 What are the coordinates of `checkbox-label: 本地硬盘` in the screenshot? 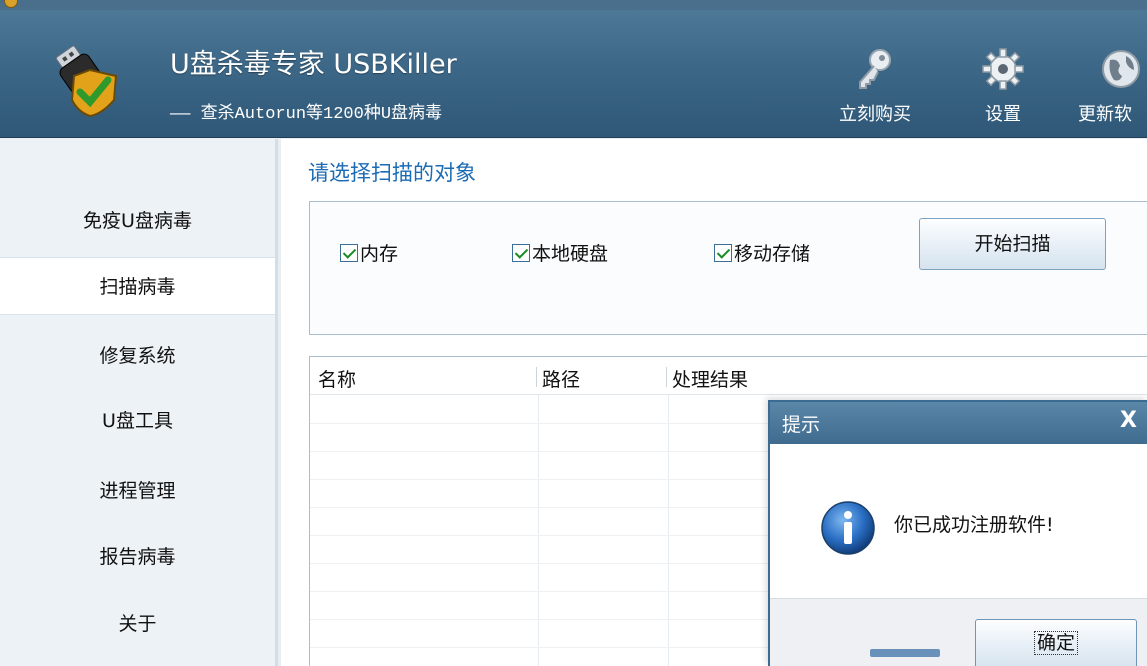 It's located at (570, 254).